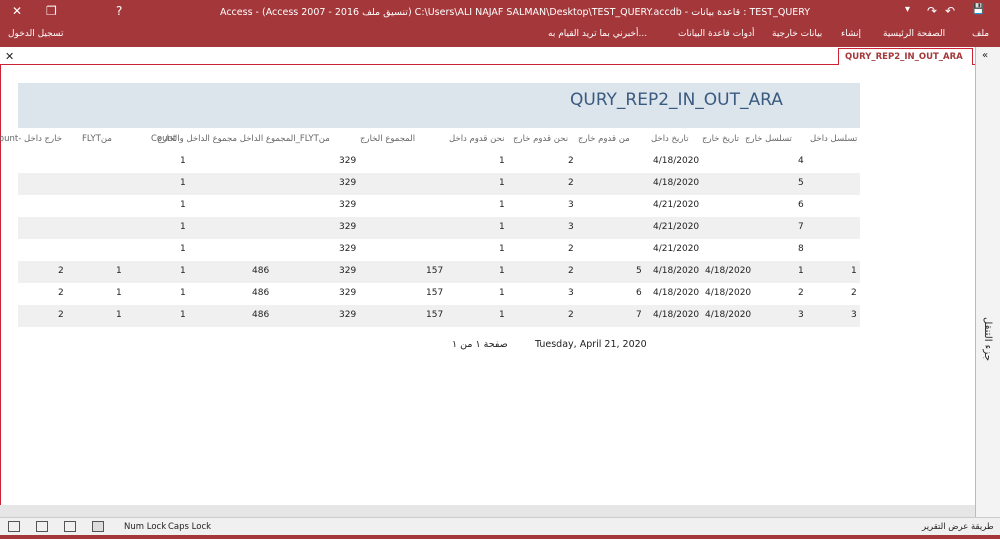  What do you see at coordinates (119, 11) in the screenshot?
I see `help-icon: ?` at bounding box center [119, 11].